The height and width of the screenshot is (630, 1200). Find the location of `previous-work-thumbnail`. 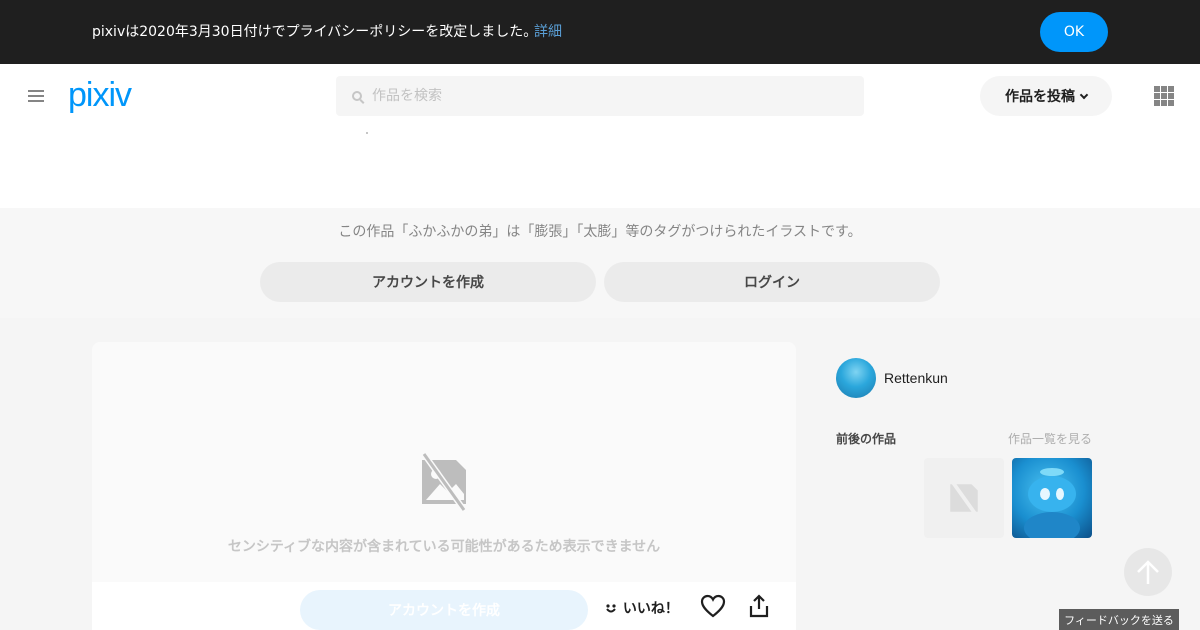

previous-work-thumbnail is located at coordinates (964, 498).